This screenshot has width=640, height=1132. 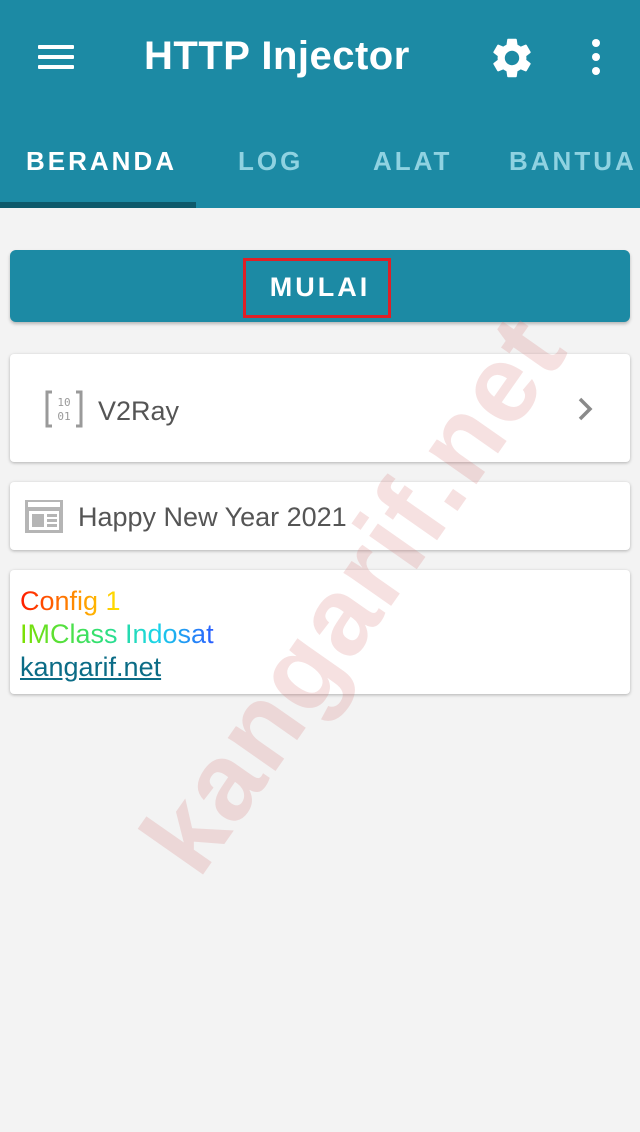 I want to click on note-text: Happy New Year 2021, so click(x=212, y=517).